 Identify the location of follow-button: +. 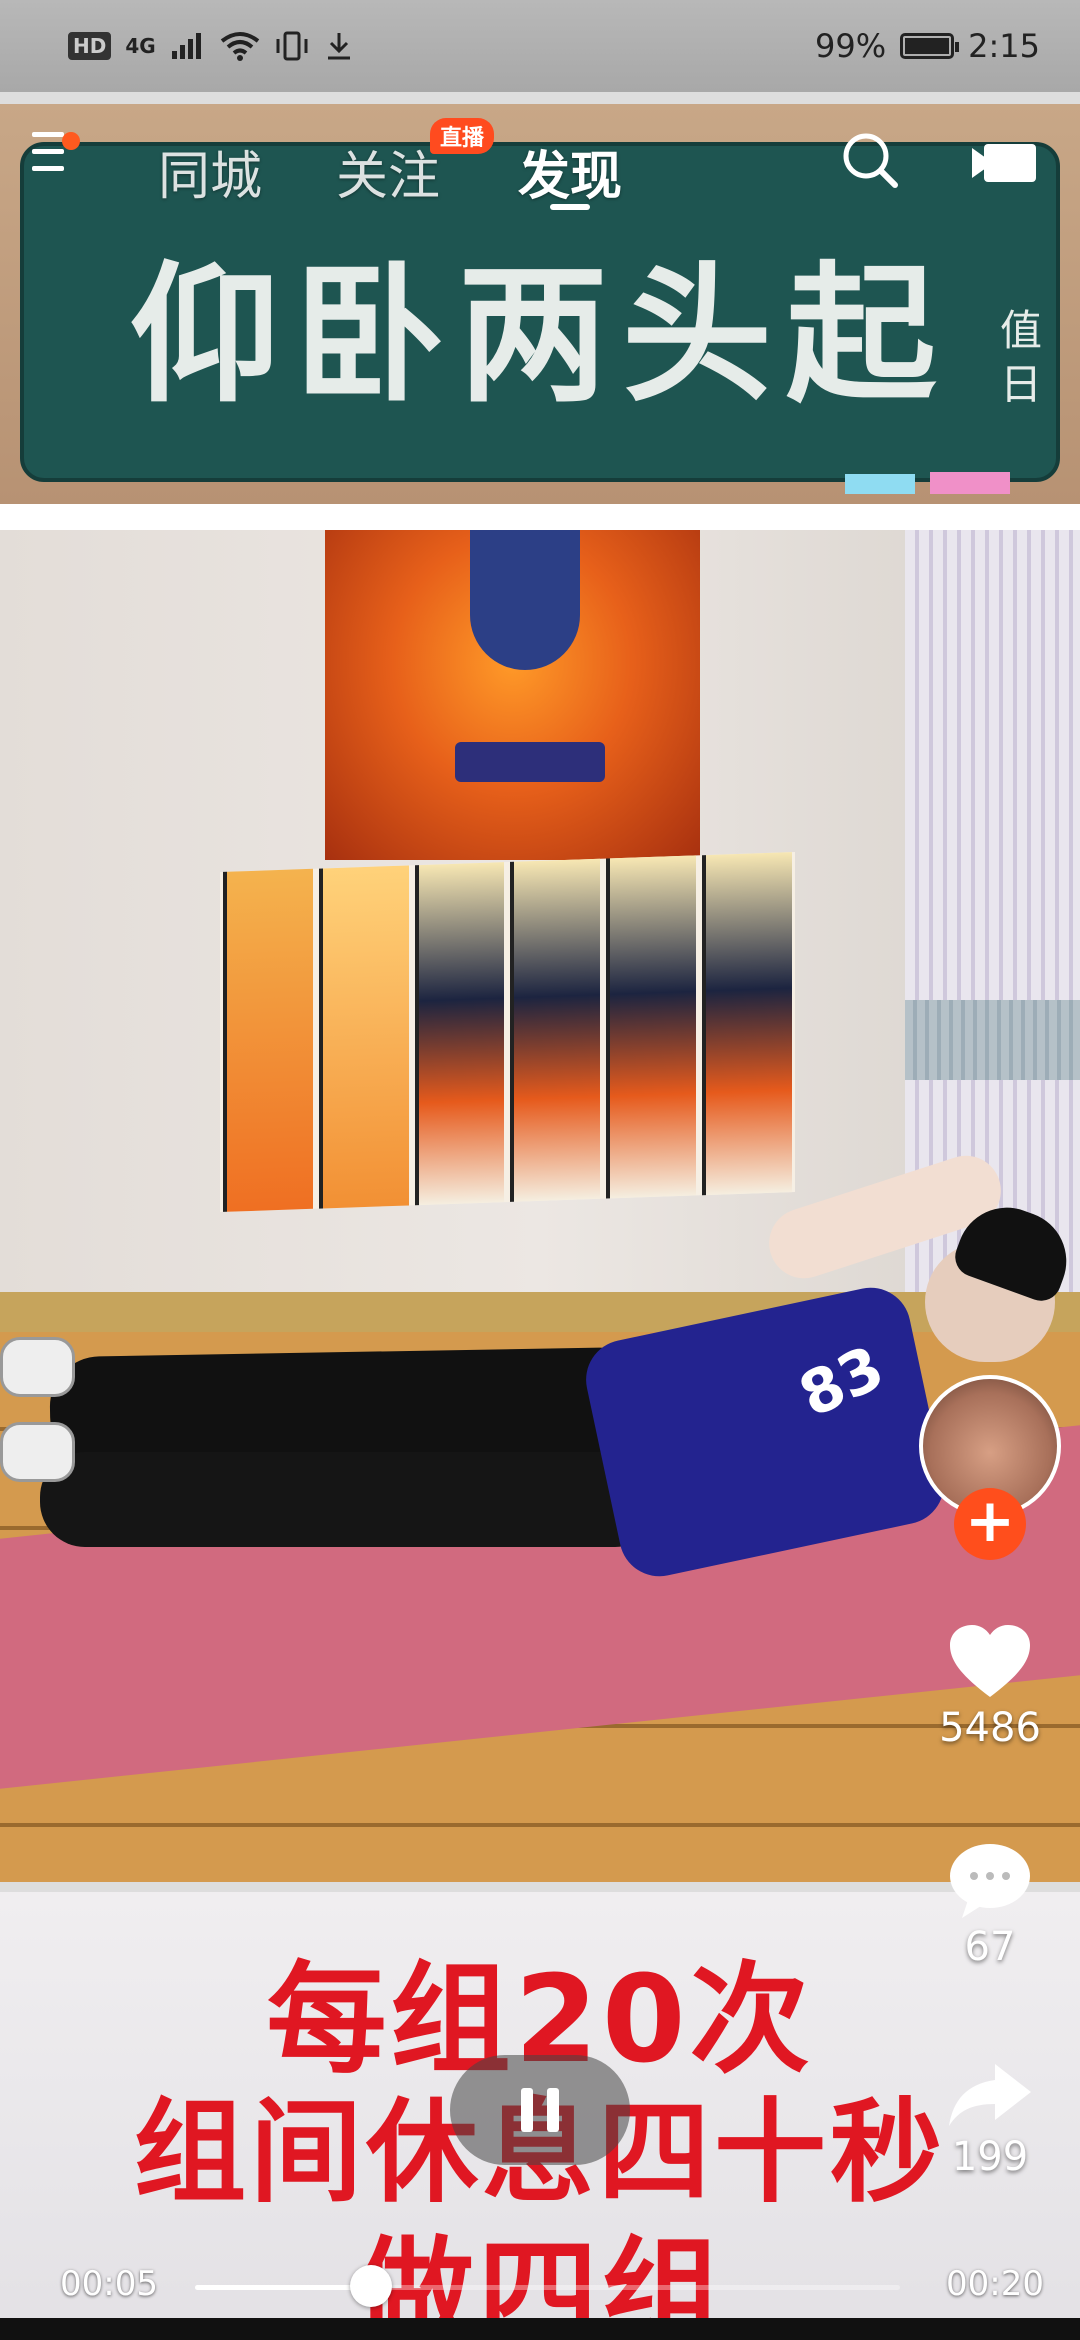
(990, 1524).